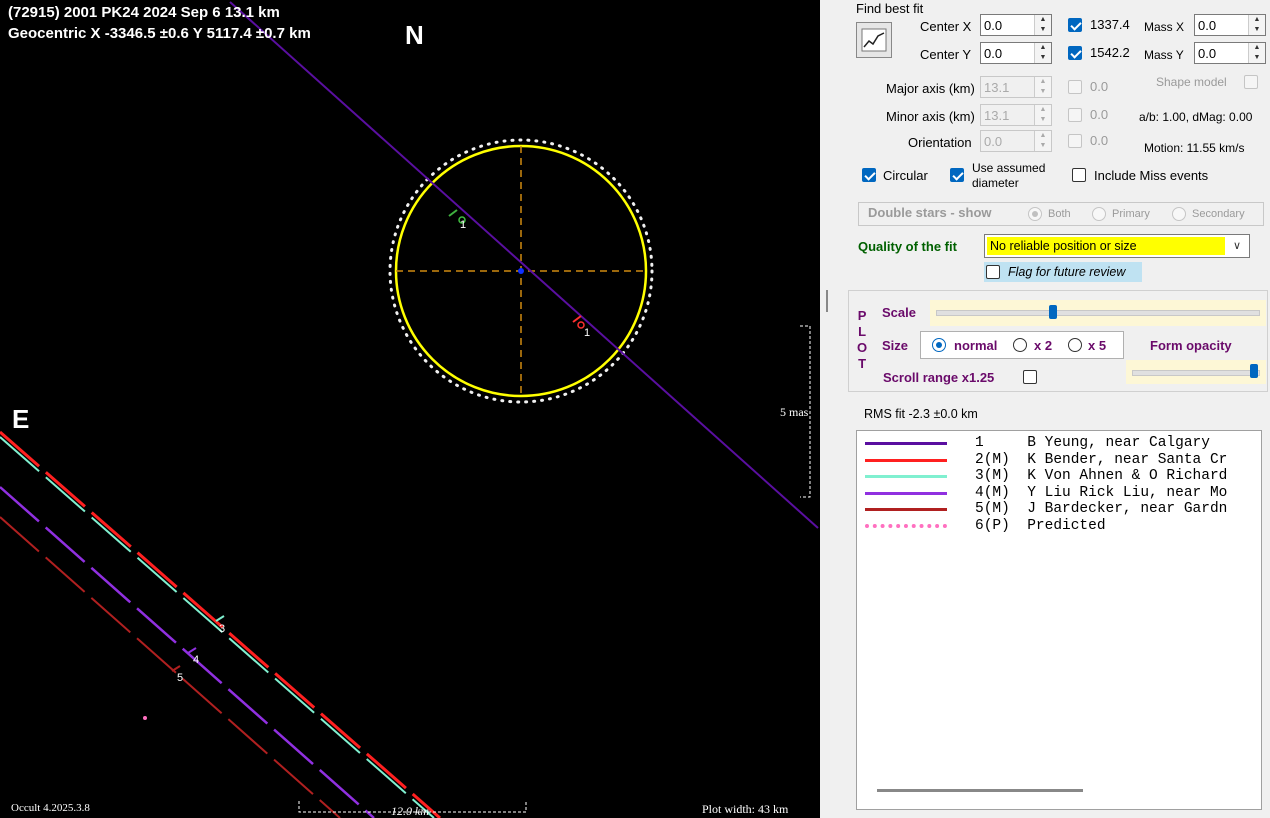 Image resolution: width=1270 pixels, height=818 pixels. Describe the element at coordinates (1075, 141) in the screenshot. I see `orientation-fix-checkbox` at that location.